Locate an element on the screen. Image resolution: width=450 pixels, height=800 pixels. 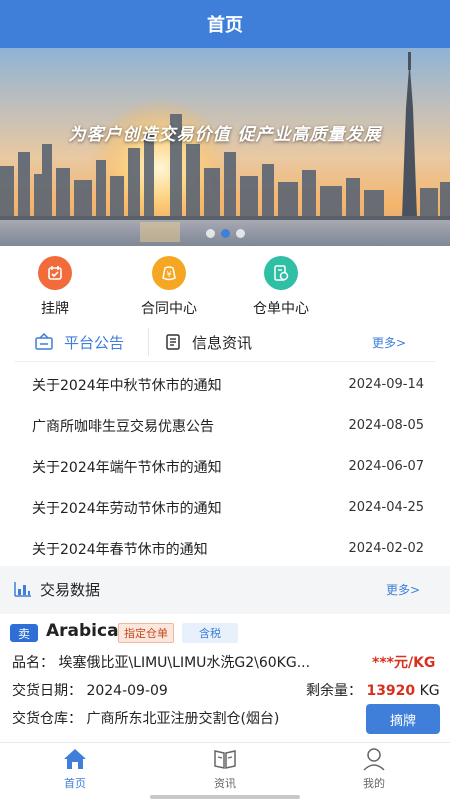
notice-title: 关于2024年劳动节休市的通知 is located at coordinates (127, 508).